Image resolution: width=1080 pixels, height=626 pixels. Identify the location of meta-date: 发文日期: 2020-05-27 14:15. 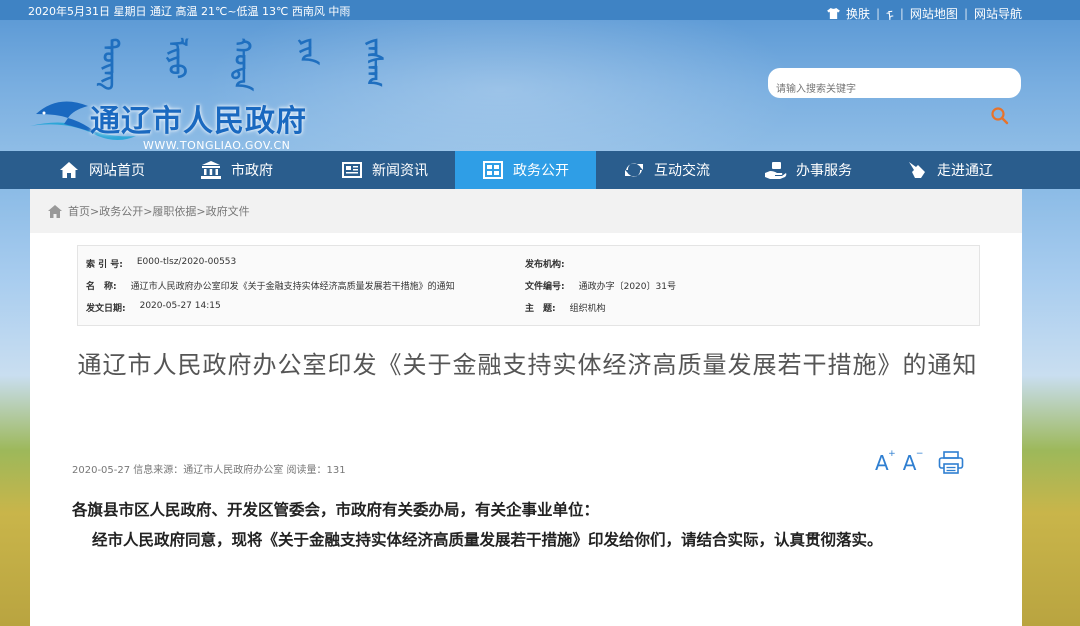
(153, 307).